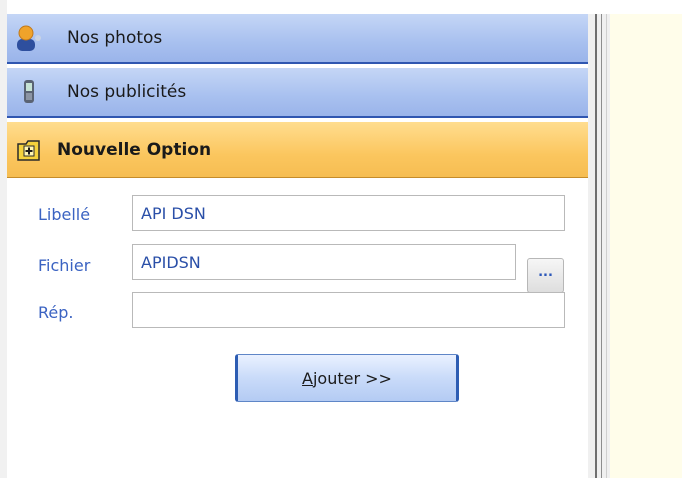 This screenshot has height=478, width=682. Describe the element at coordinates (56, 312) in the screenshot. I see `rep-label: Rép.` at that location.